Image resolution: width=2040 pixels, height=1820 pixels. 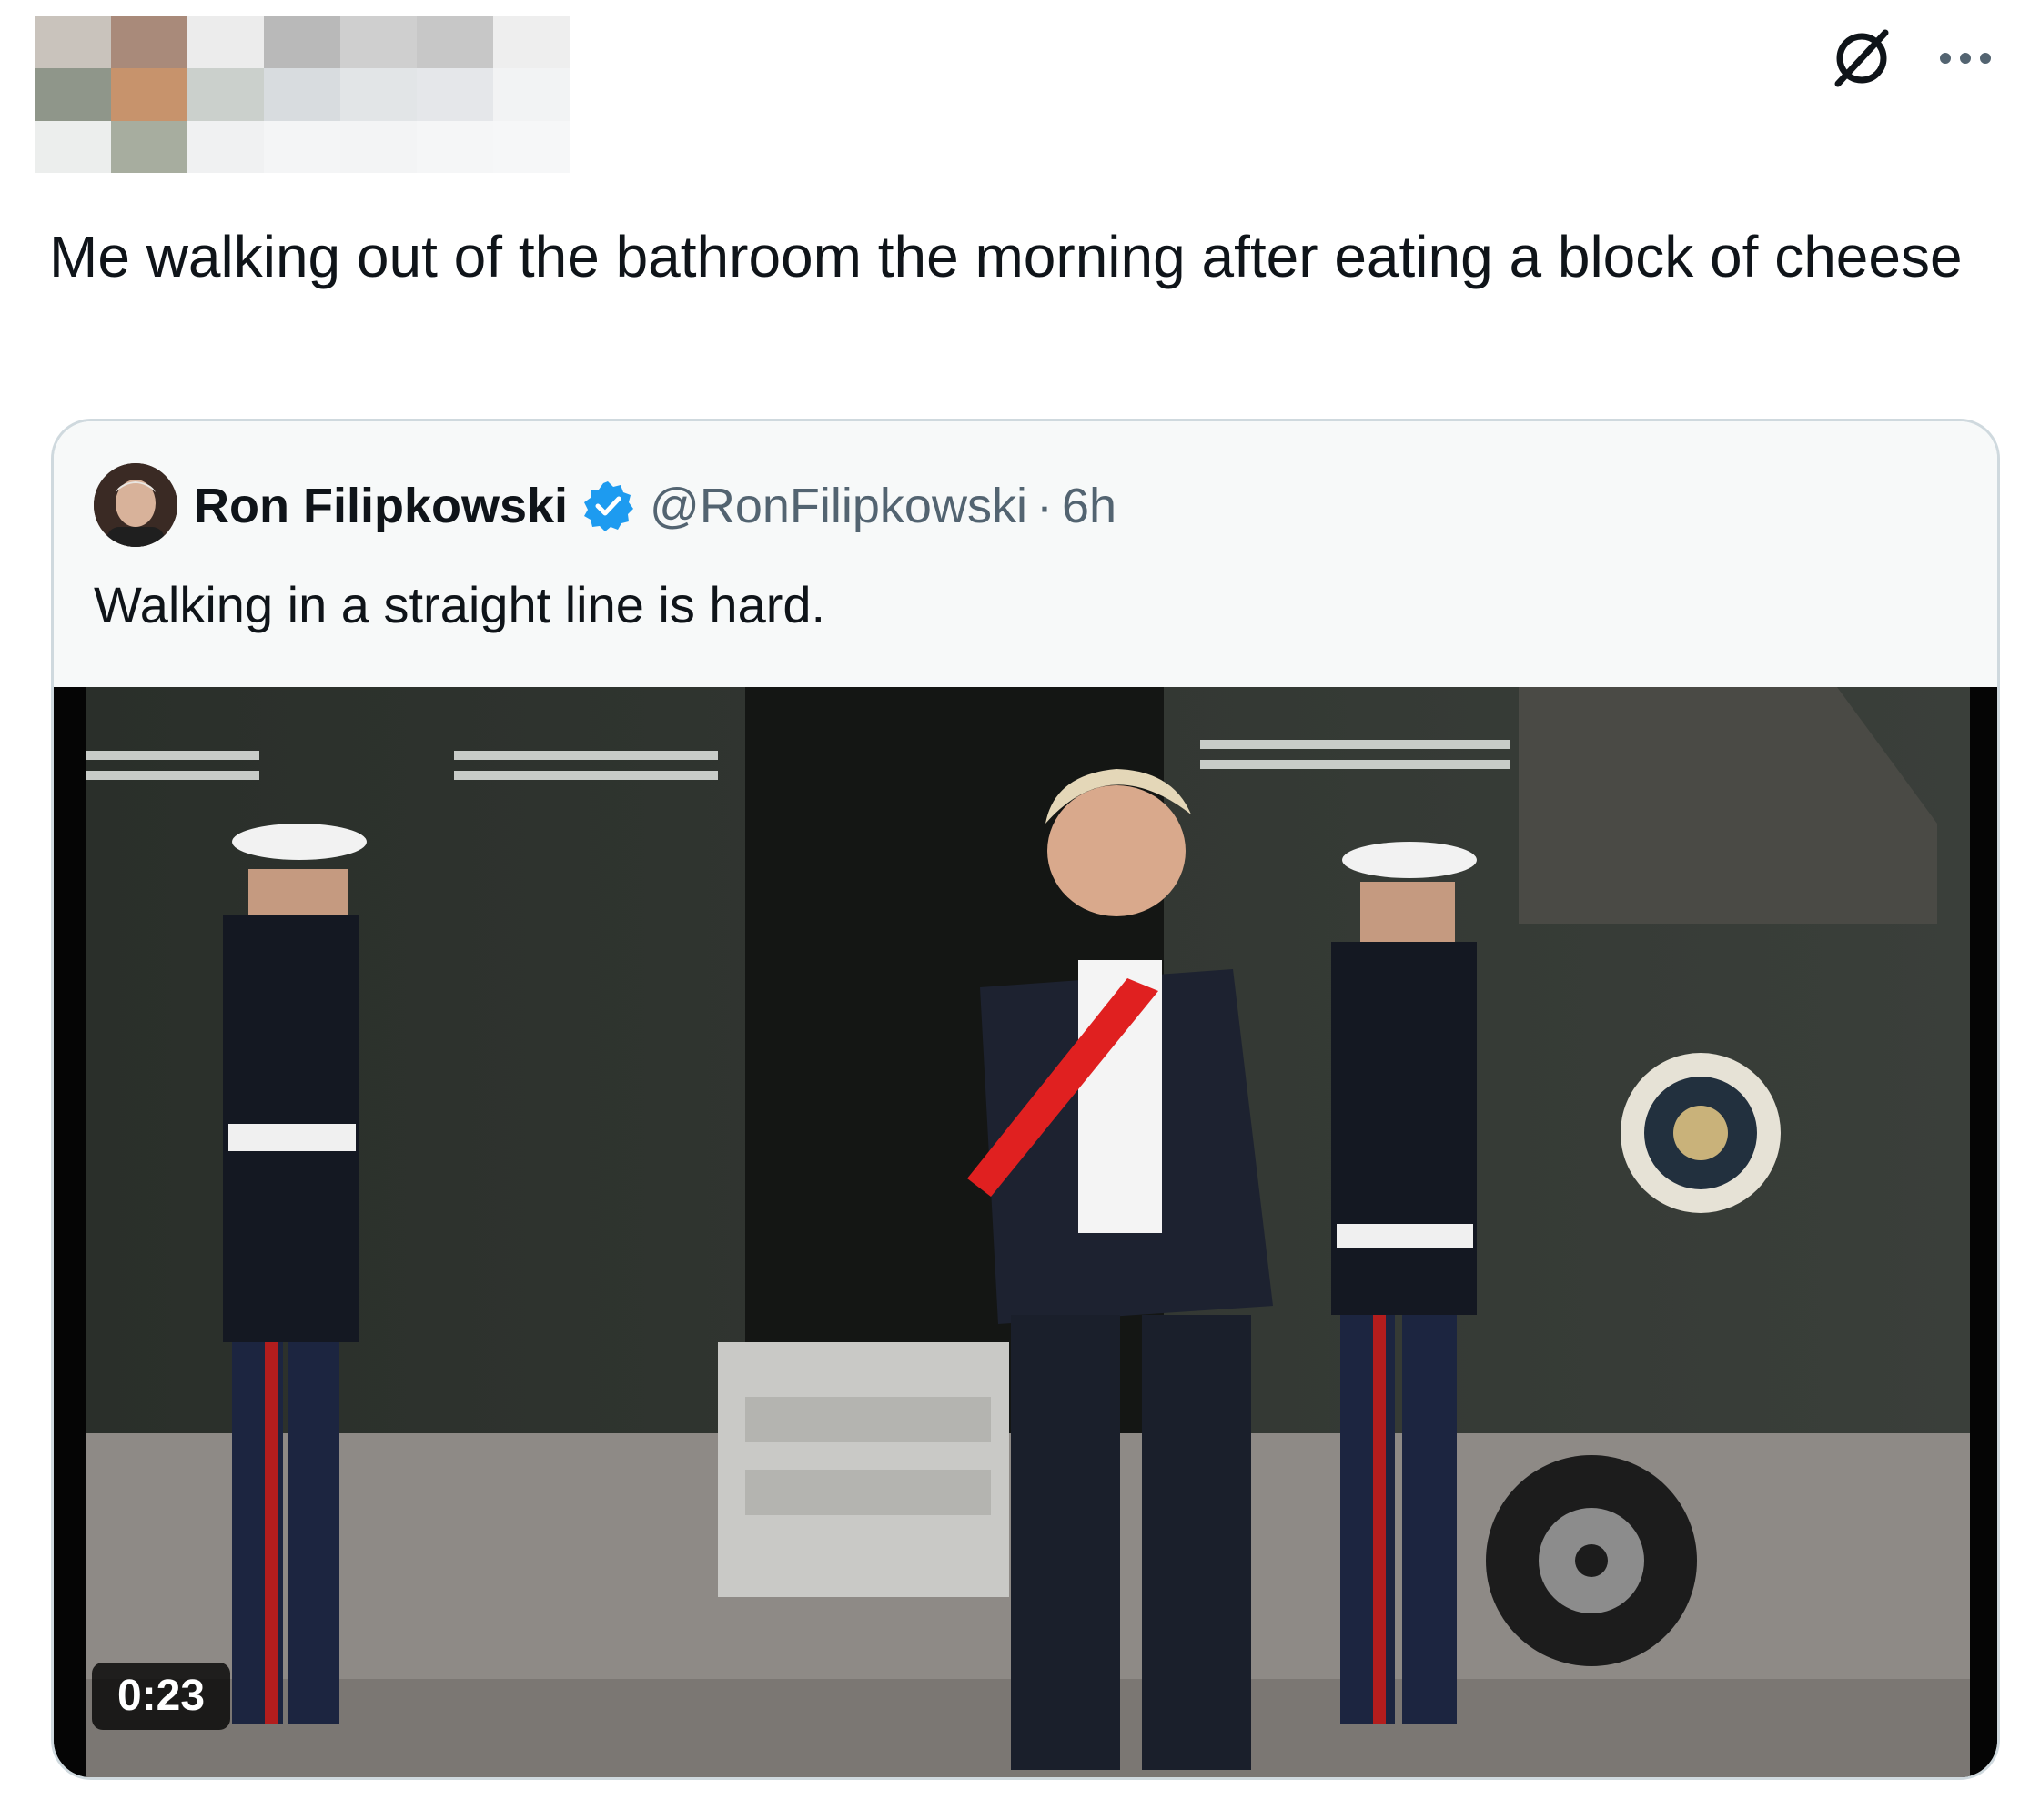 I want to click on timestamp: 6h, so click(x=1089, y=506).